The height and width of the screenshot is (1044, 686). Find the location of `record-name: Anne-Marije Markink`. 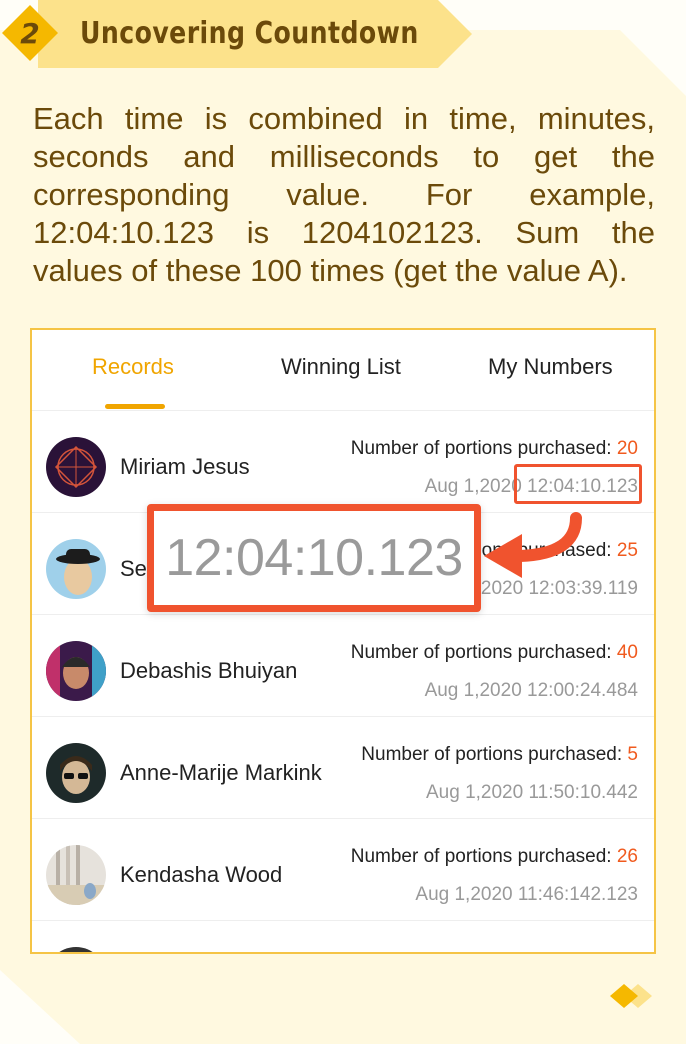

record-name: Anne-Marije Markink is located at coordinates (221, 772).